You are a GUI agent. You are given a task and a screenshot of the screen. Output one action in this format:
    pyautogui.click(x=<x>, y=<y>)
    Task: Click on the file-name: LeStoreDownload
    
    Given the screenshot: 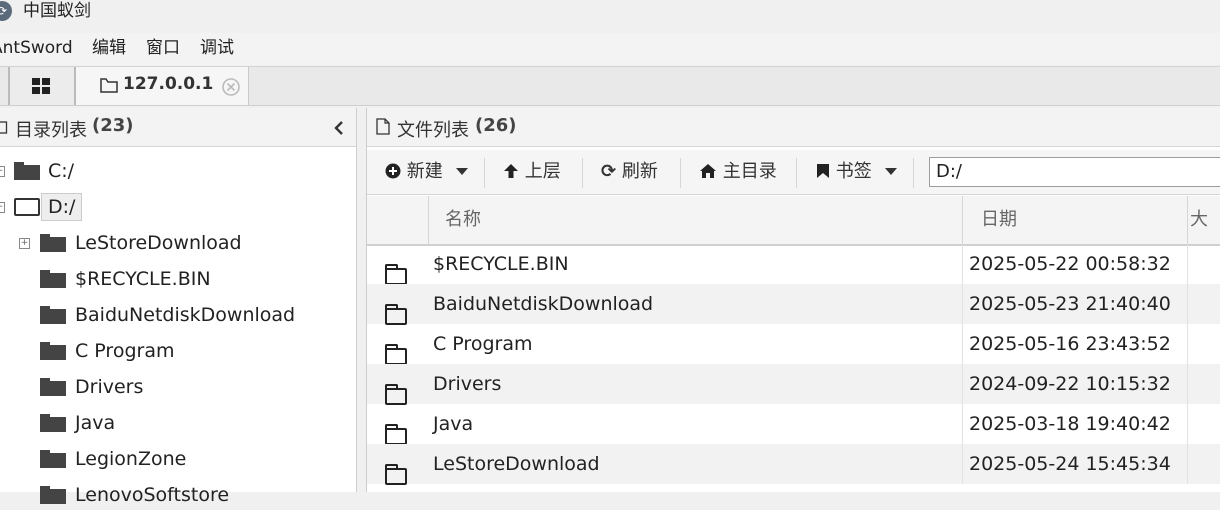 What is the action you would take?
    pyautogui.click(x=516, y=464)
    